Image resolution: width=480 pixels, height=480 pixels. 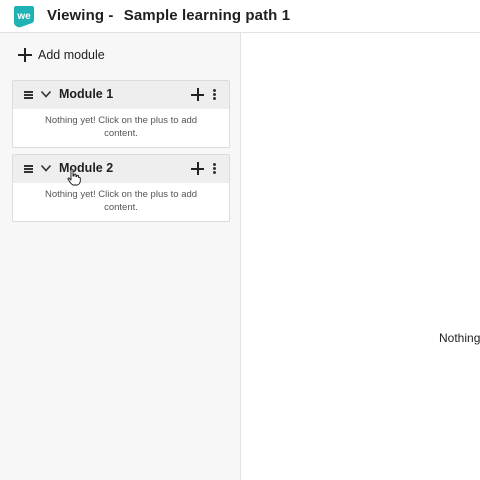 What do you see at coordinates (80, 15) in the screenshot?
I see `page-title-prefix: Viewing -` at bounding box center [80, 15].